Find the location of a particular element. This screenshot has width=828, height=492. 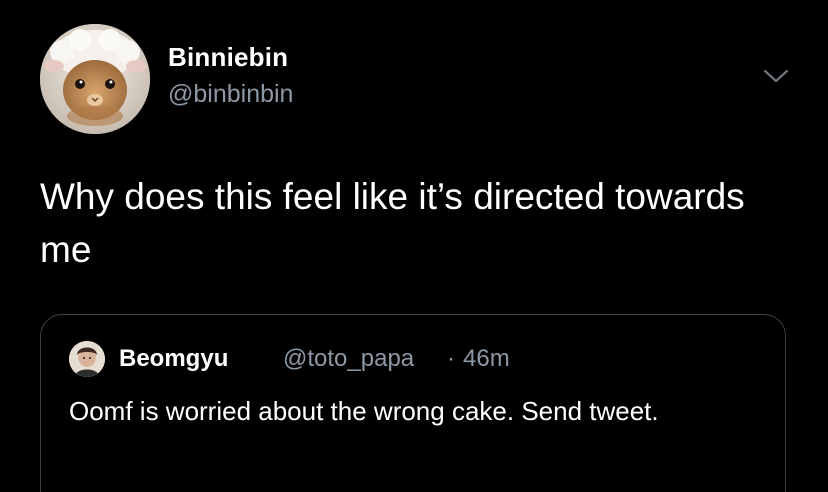

quoted-author-display-name: Beomgyu is located at coordinates (173, 359).